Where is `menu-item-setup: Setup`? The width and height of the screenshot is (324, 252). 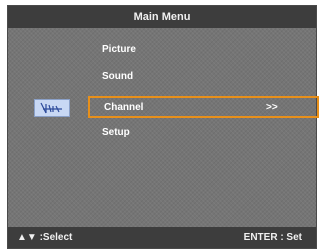
menu-item-setup: Setup is located at coordinates (204, 134).